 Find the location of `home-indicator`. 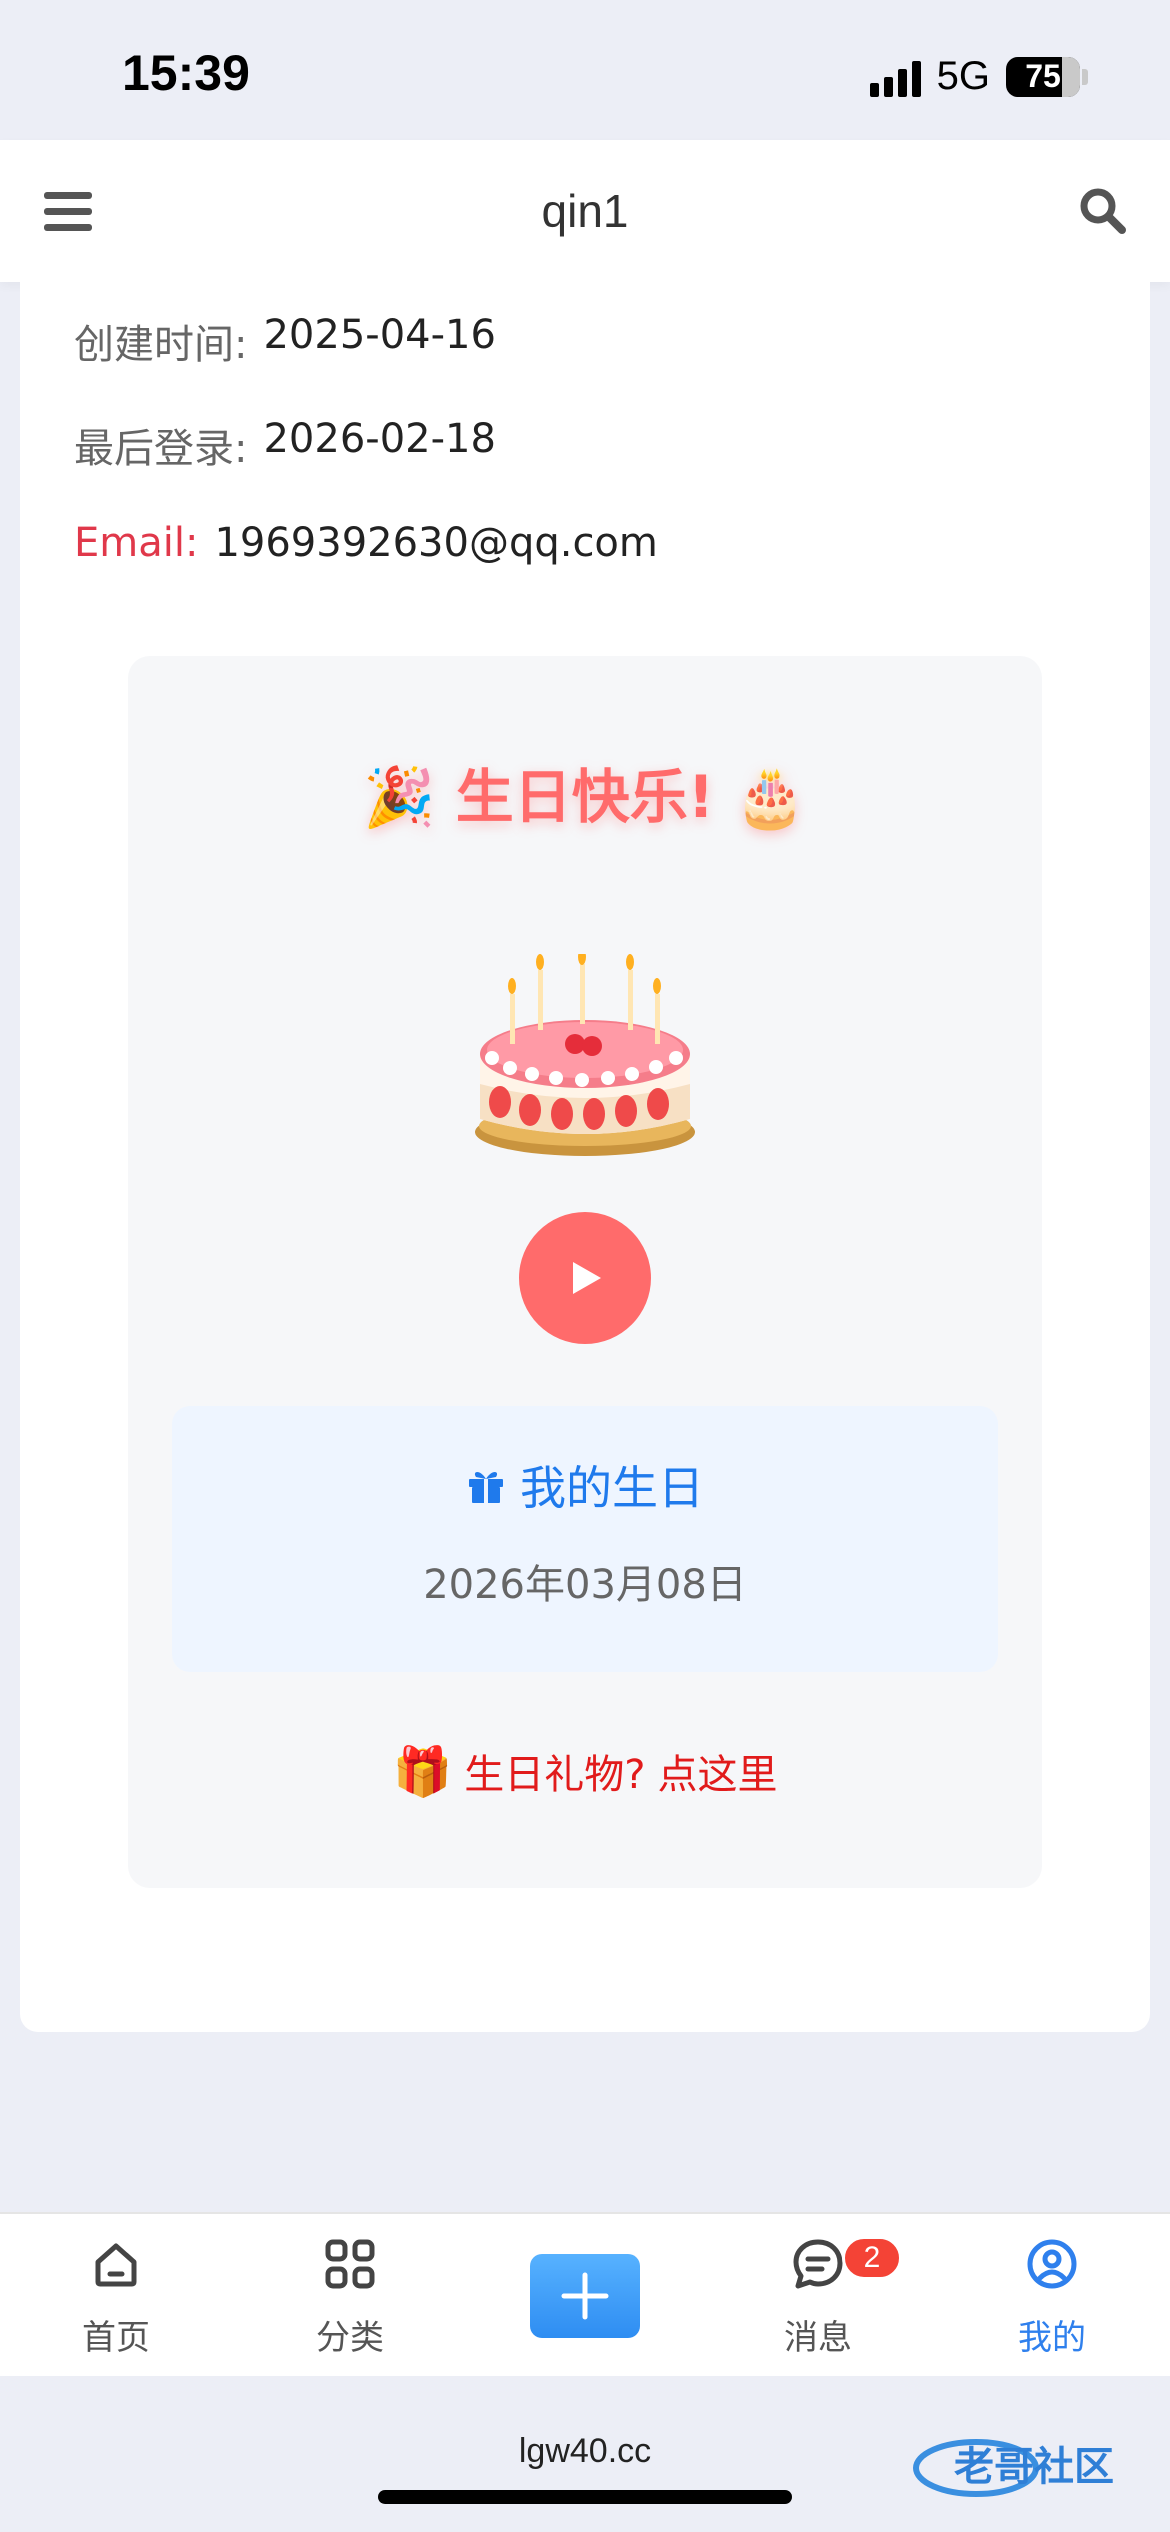

home-indicator is located at coordinates (585, 2497).